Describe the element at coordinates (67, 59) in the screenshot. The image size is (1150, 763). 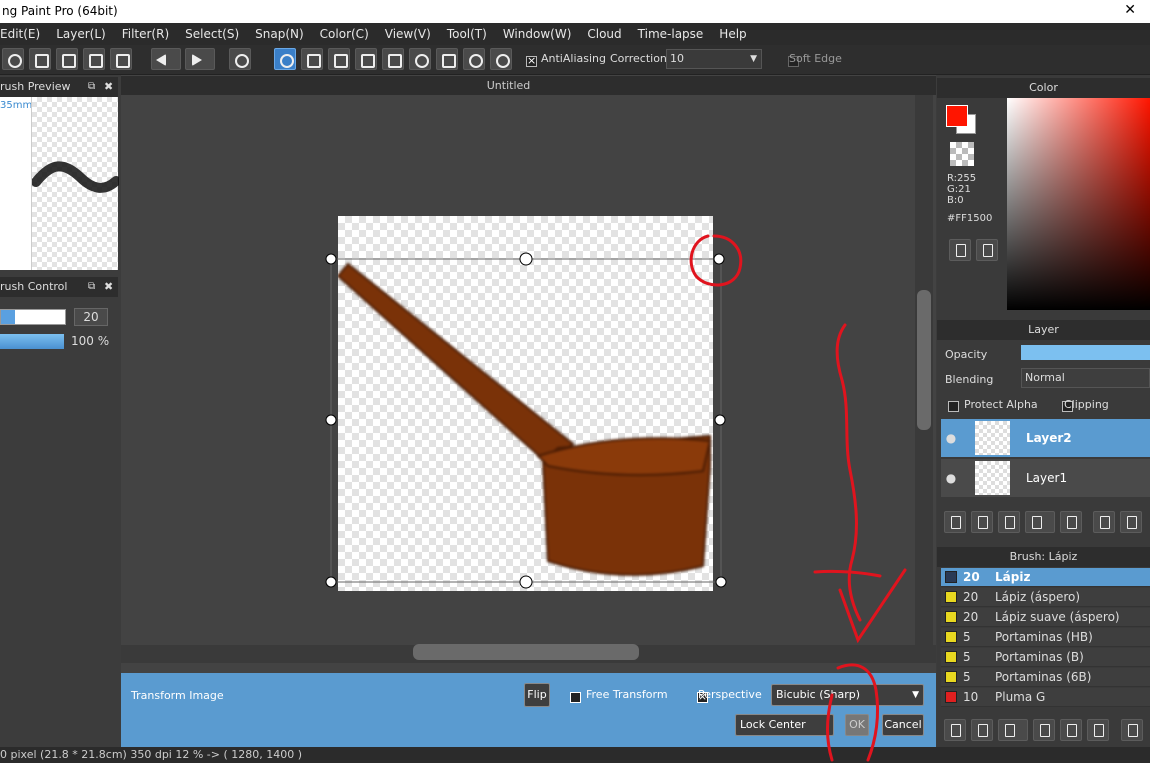
I see `page-icon` at that location.